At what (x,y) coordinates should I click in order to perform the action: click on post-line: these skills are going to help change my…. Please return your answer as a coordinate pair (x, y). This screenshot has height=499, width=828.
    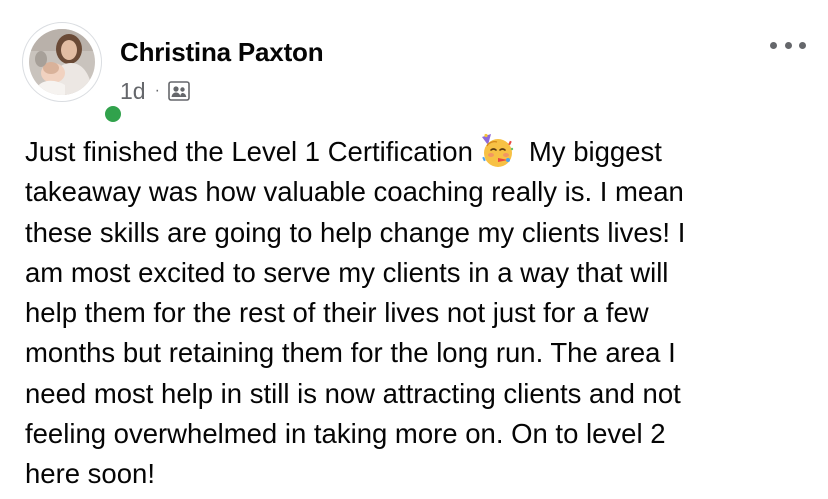
    Looking at the image, I should click on (355, 232).